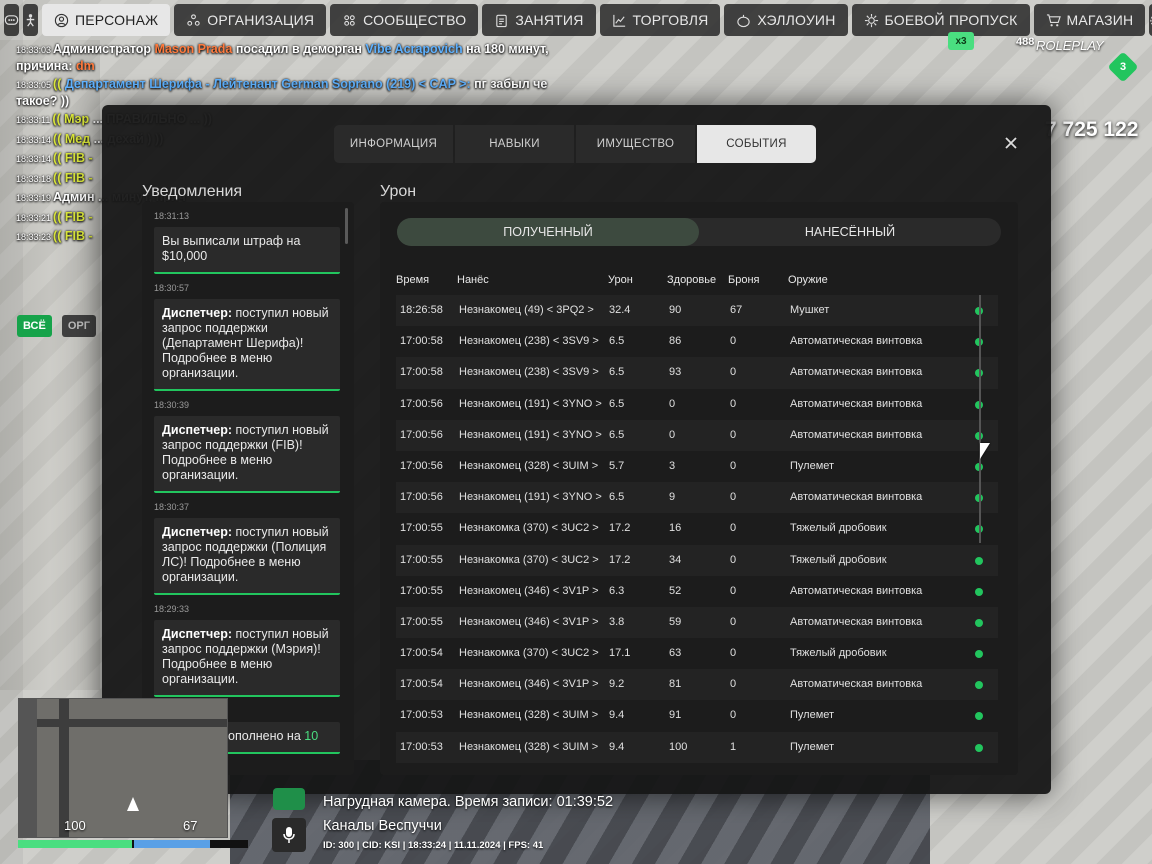  What do you see at coordinates (247, 250) in the screenshot?
I see `notification-card: Вы выписали штраф на $10,000` at bounding box center [247, 250].